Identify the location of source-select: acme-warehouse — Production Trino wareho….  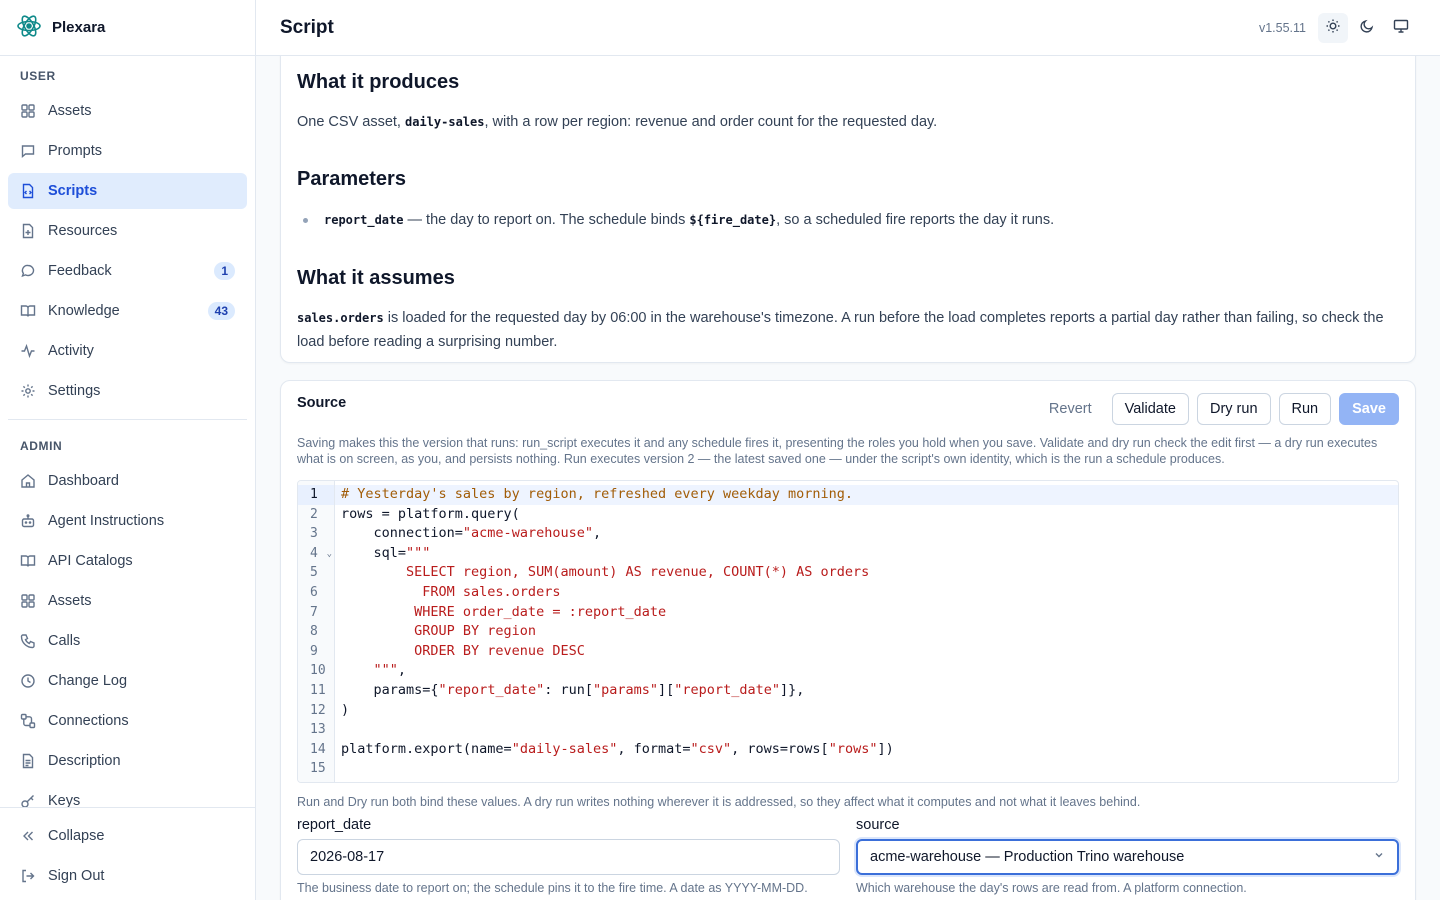
(1127, 857).